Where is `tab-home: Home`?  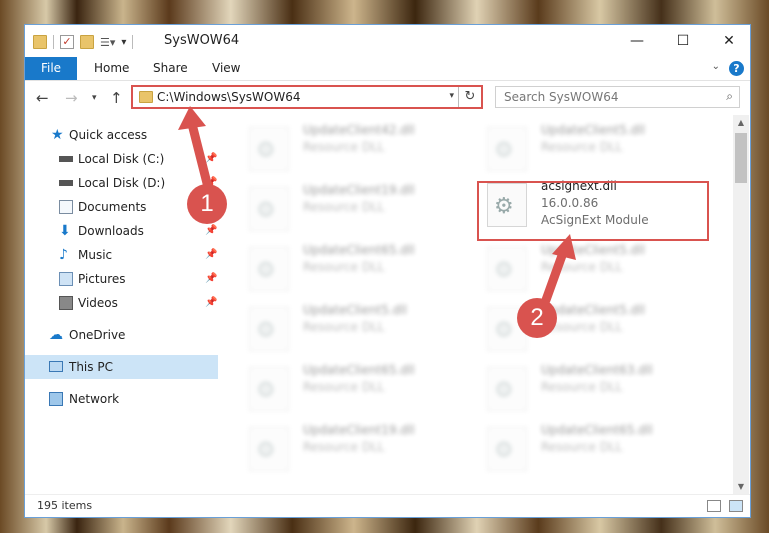
tab-home: Home is located at coordinates (111, 68).